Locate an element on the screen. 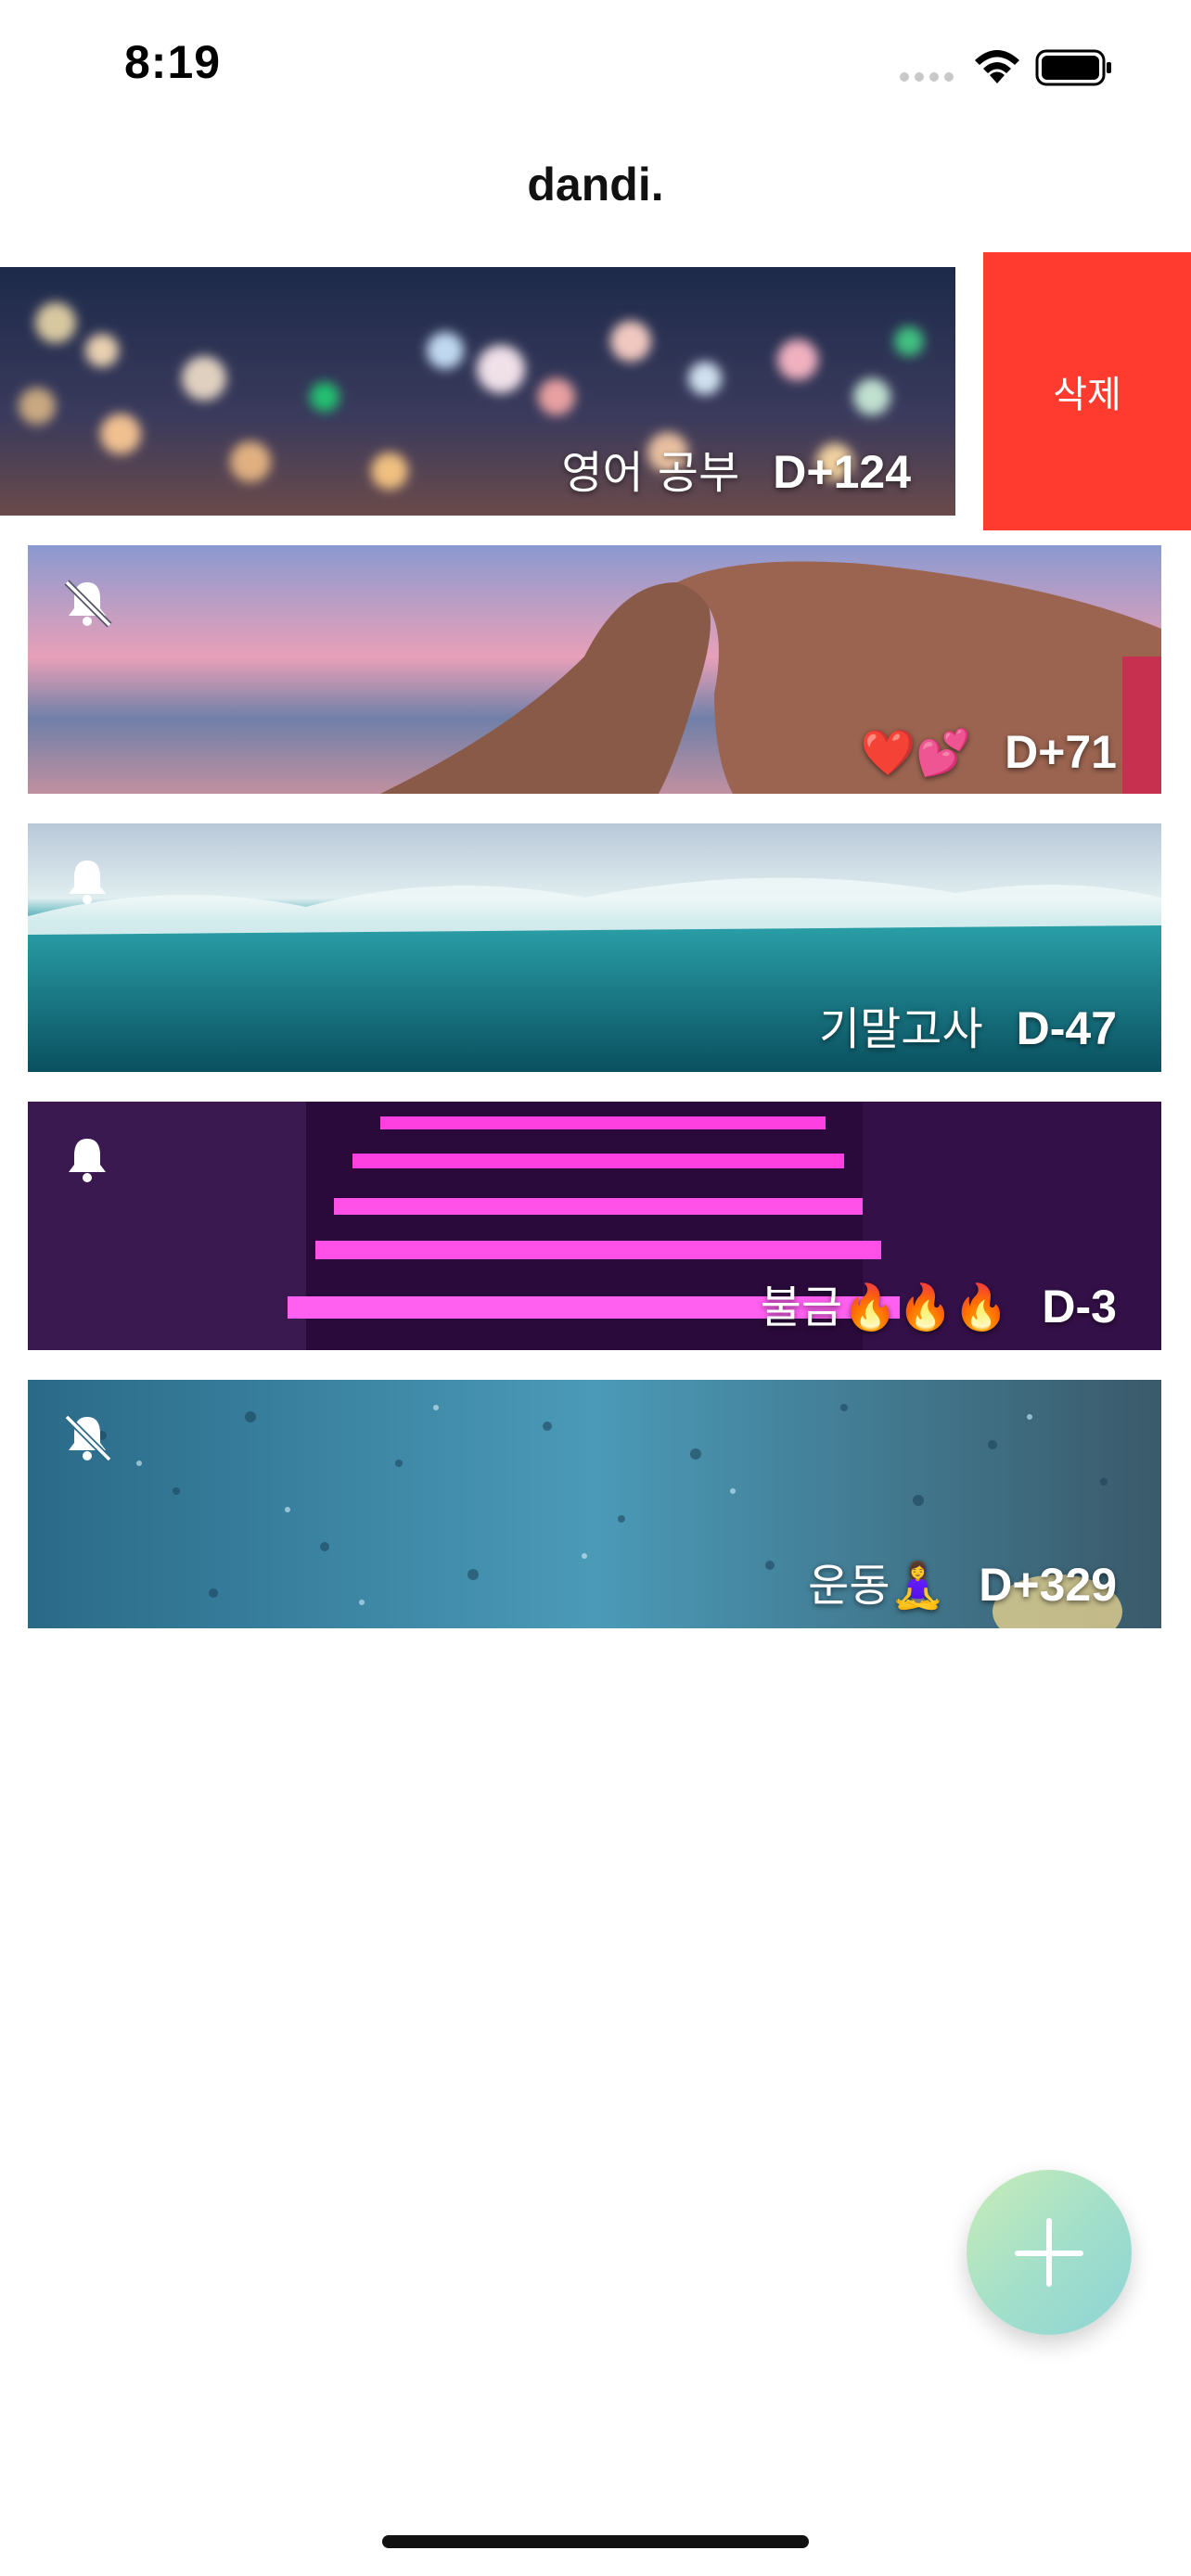 The image size is (1191, 2576). dday-count: D+329 is located at coordinates (1048, 1585).